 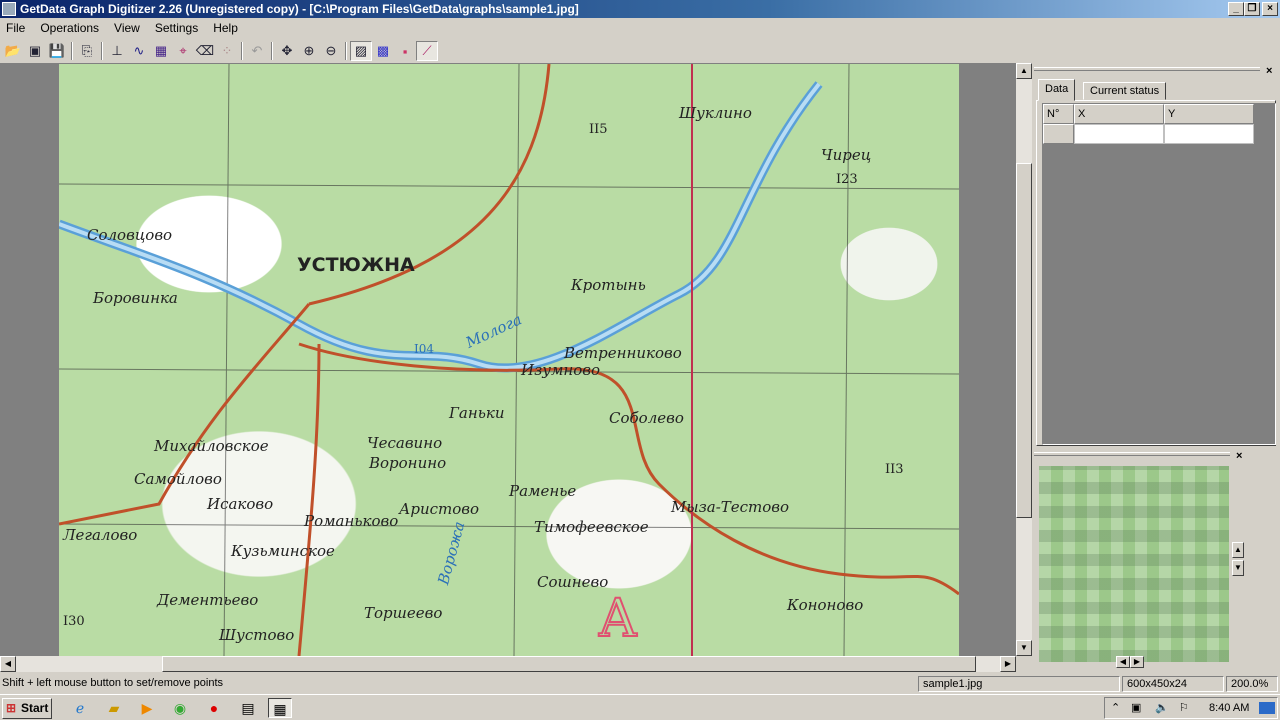 I want to click on map-label: Шустово, so click(x=257, y=635).